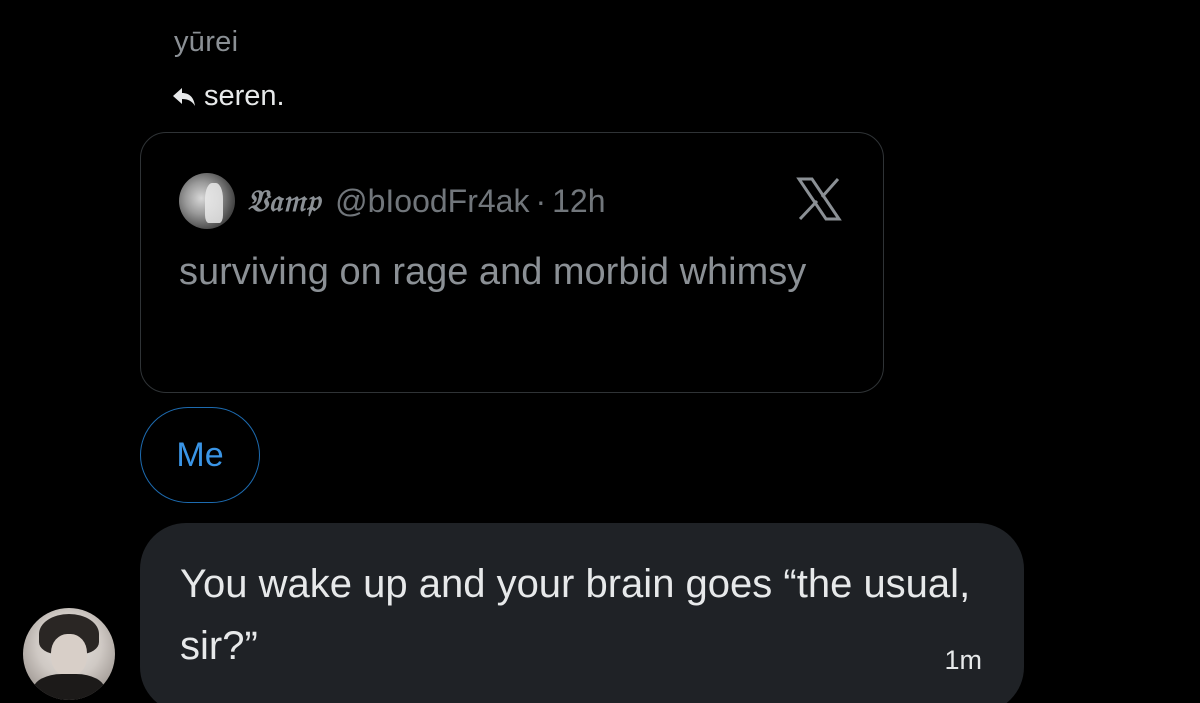  I want to click on reply-indicator: seren., so click(228, 96).